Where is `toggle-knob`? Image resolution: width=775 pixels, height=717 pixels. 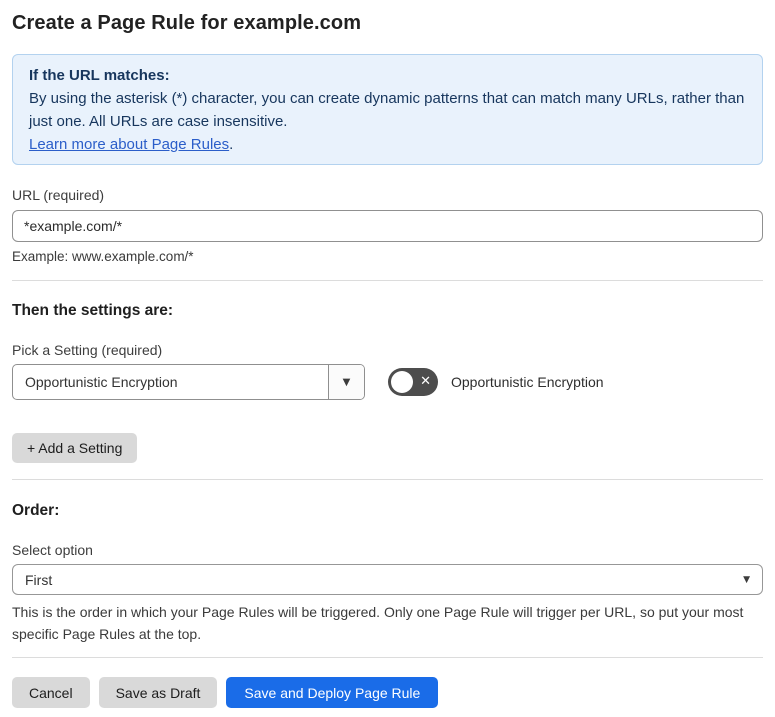 toggle-knob is located at coordinates (402, 382).